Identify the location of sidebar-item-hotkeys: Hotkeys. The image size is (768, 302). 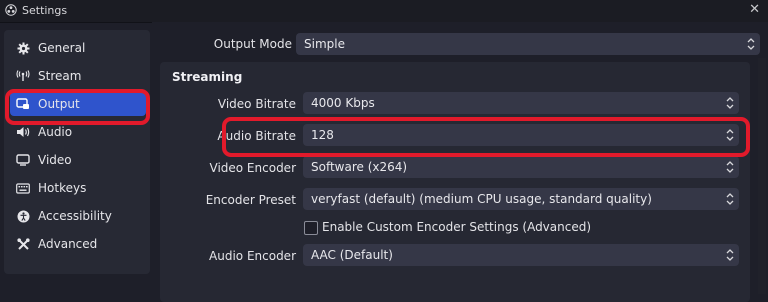
(78, 188).